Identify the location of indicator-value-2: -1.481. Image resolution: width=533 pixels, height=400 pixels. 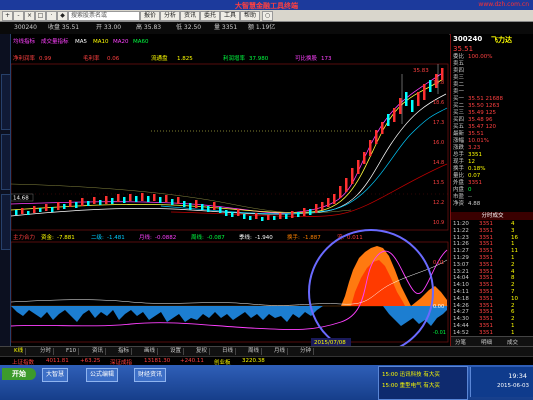
(116, 238).